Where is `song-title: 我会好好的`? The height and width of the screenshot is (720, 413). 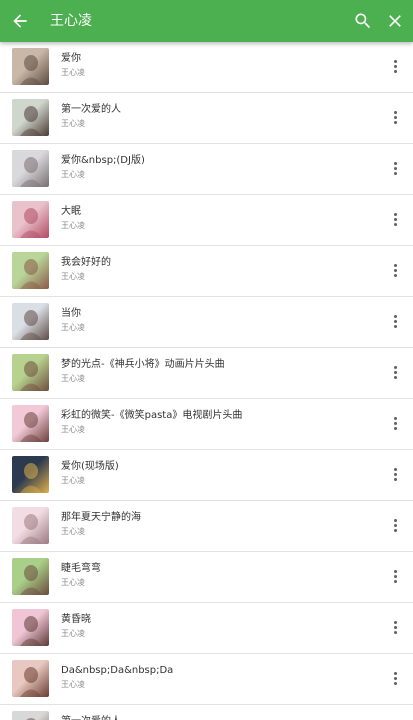 song-title: 我会好好的 is located at coordinates (86, 262).